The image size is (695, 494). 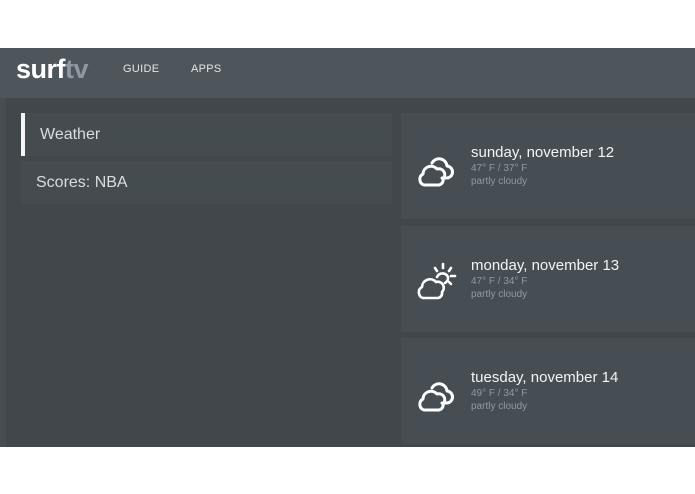 I want to click on forecast-date: tuesday, november 14, so click(x=545, y=377).